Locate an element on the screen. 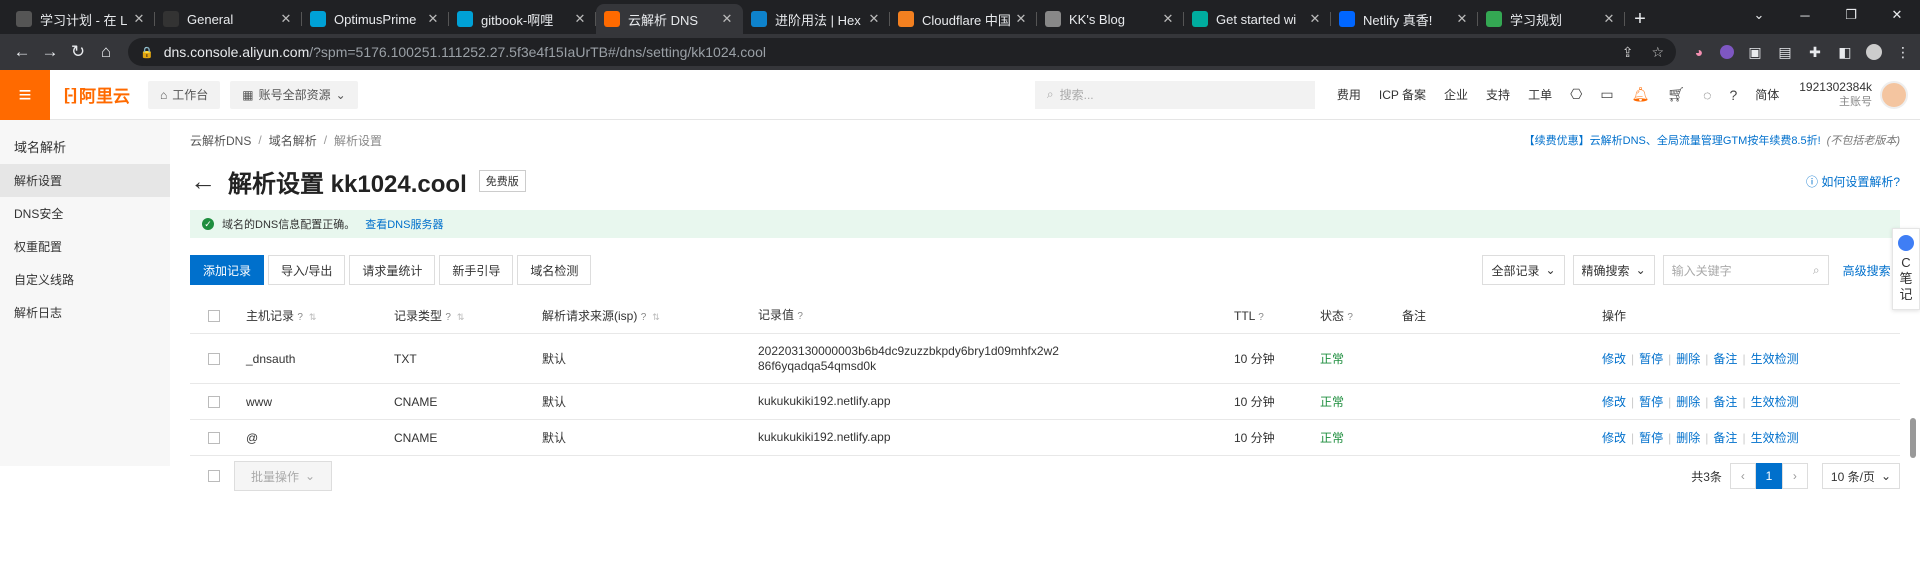 The image size is (1920, 568). page-size-select: 10 条/页 ⌄ is located at coordinates (1860, 476).